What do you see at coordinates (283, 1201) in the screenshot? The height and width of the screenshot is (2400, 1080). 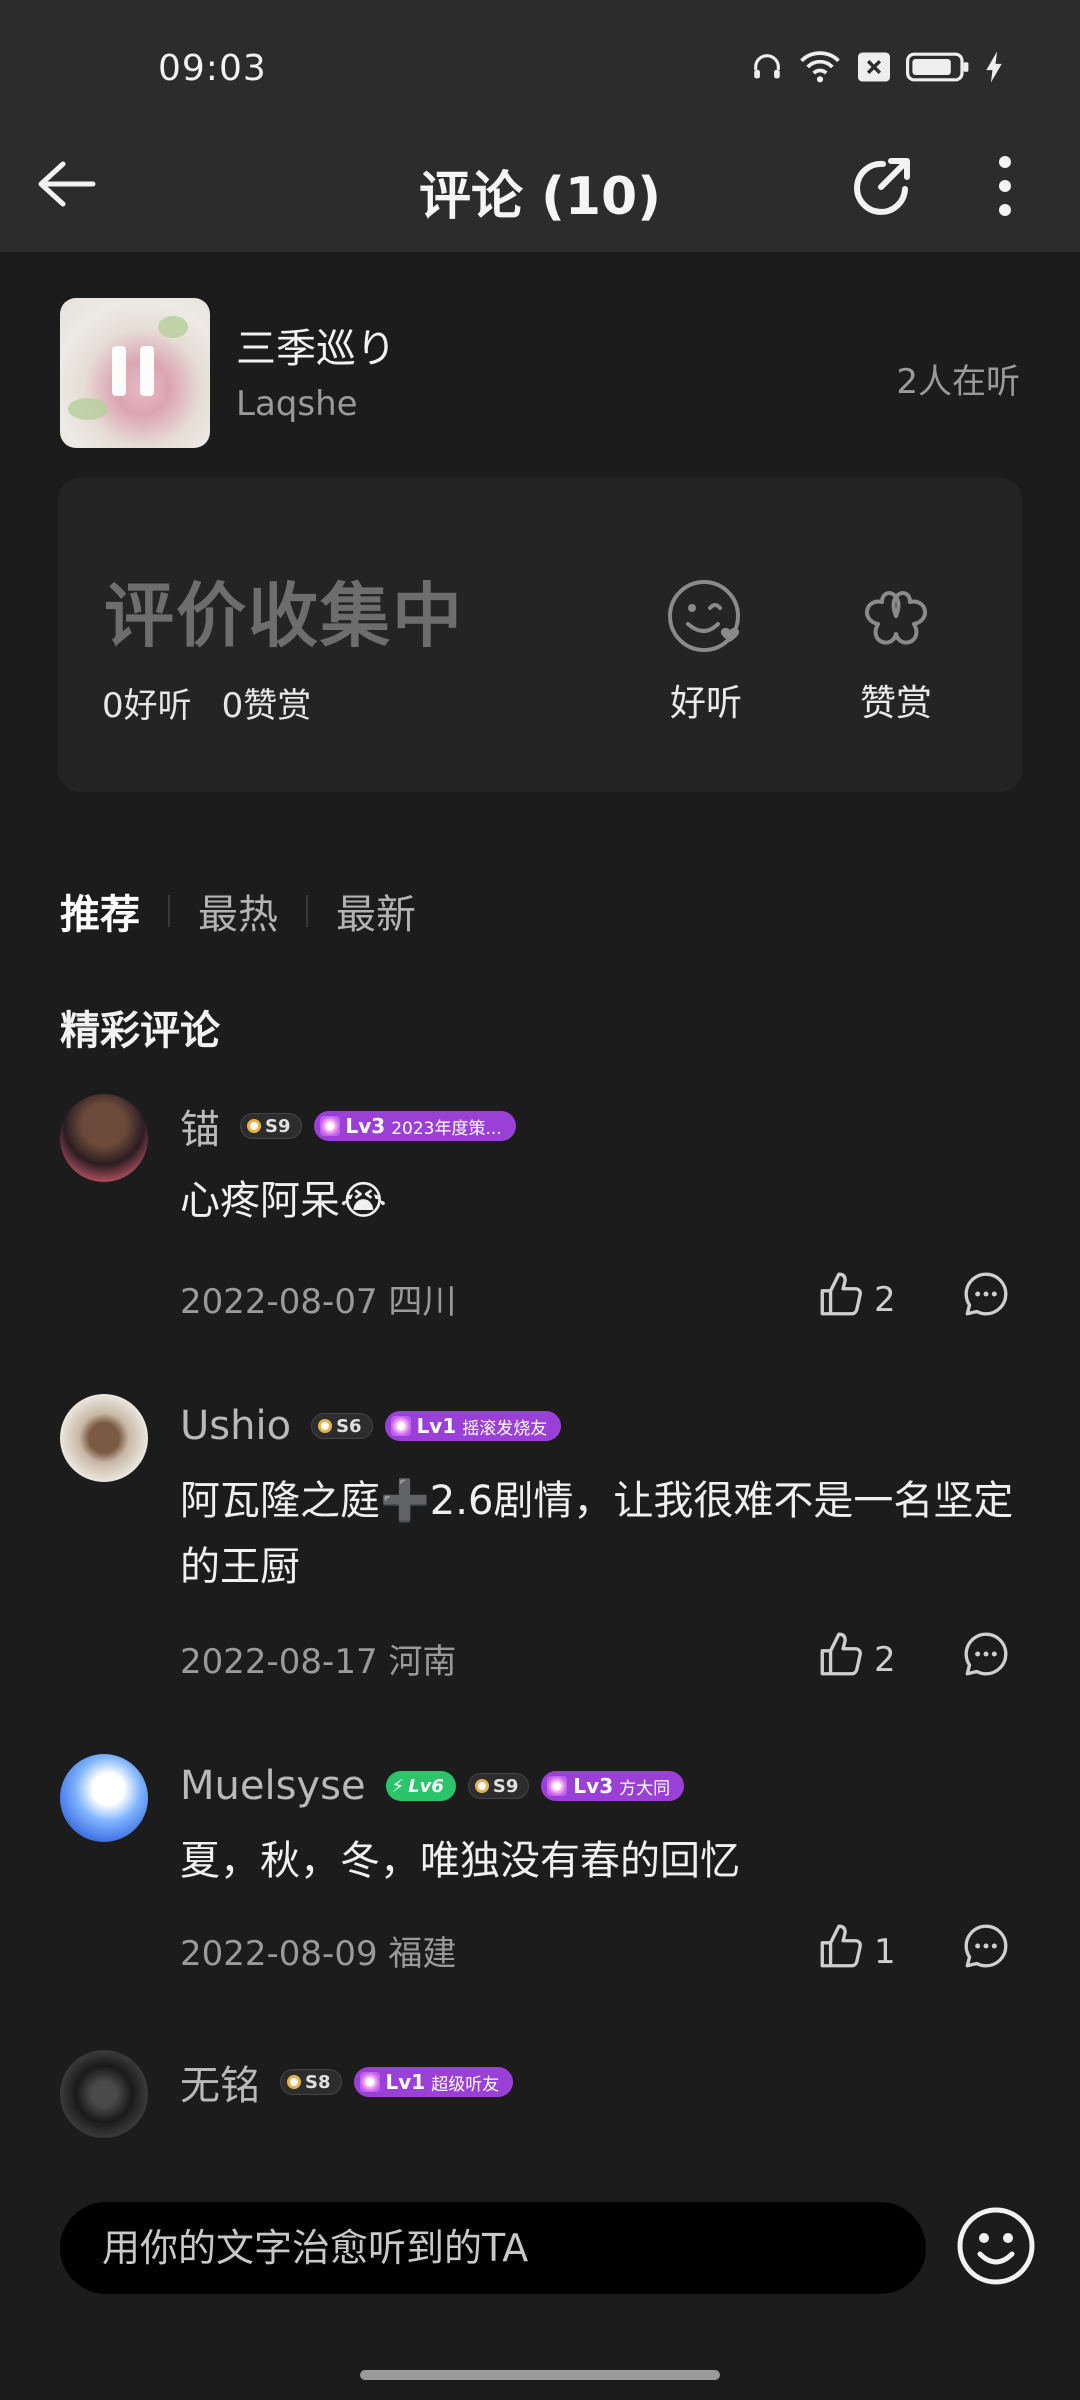 I see `comment-text: 心疼阿呆😭` at bounding box center [283, 1201].